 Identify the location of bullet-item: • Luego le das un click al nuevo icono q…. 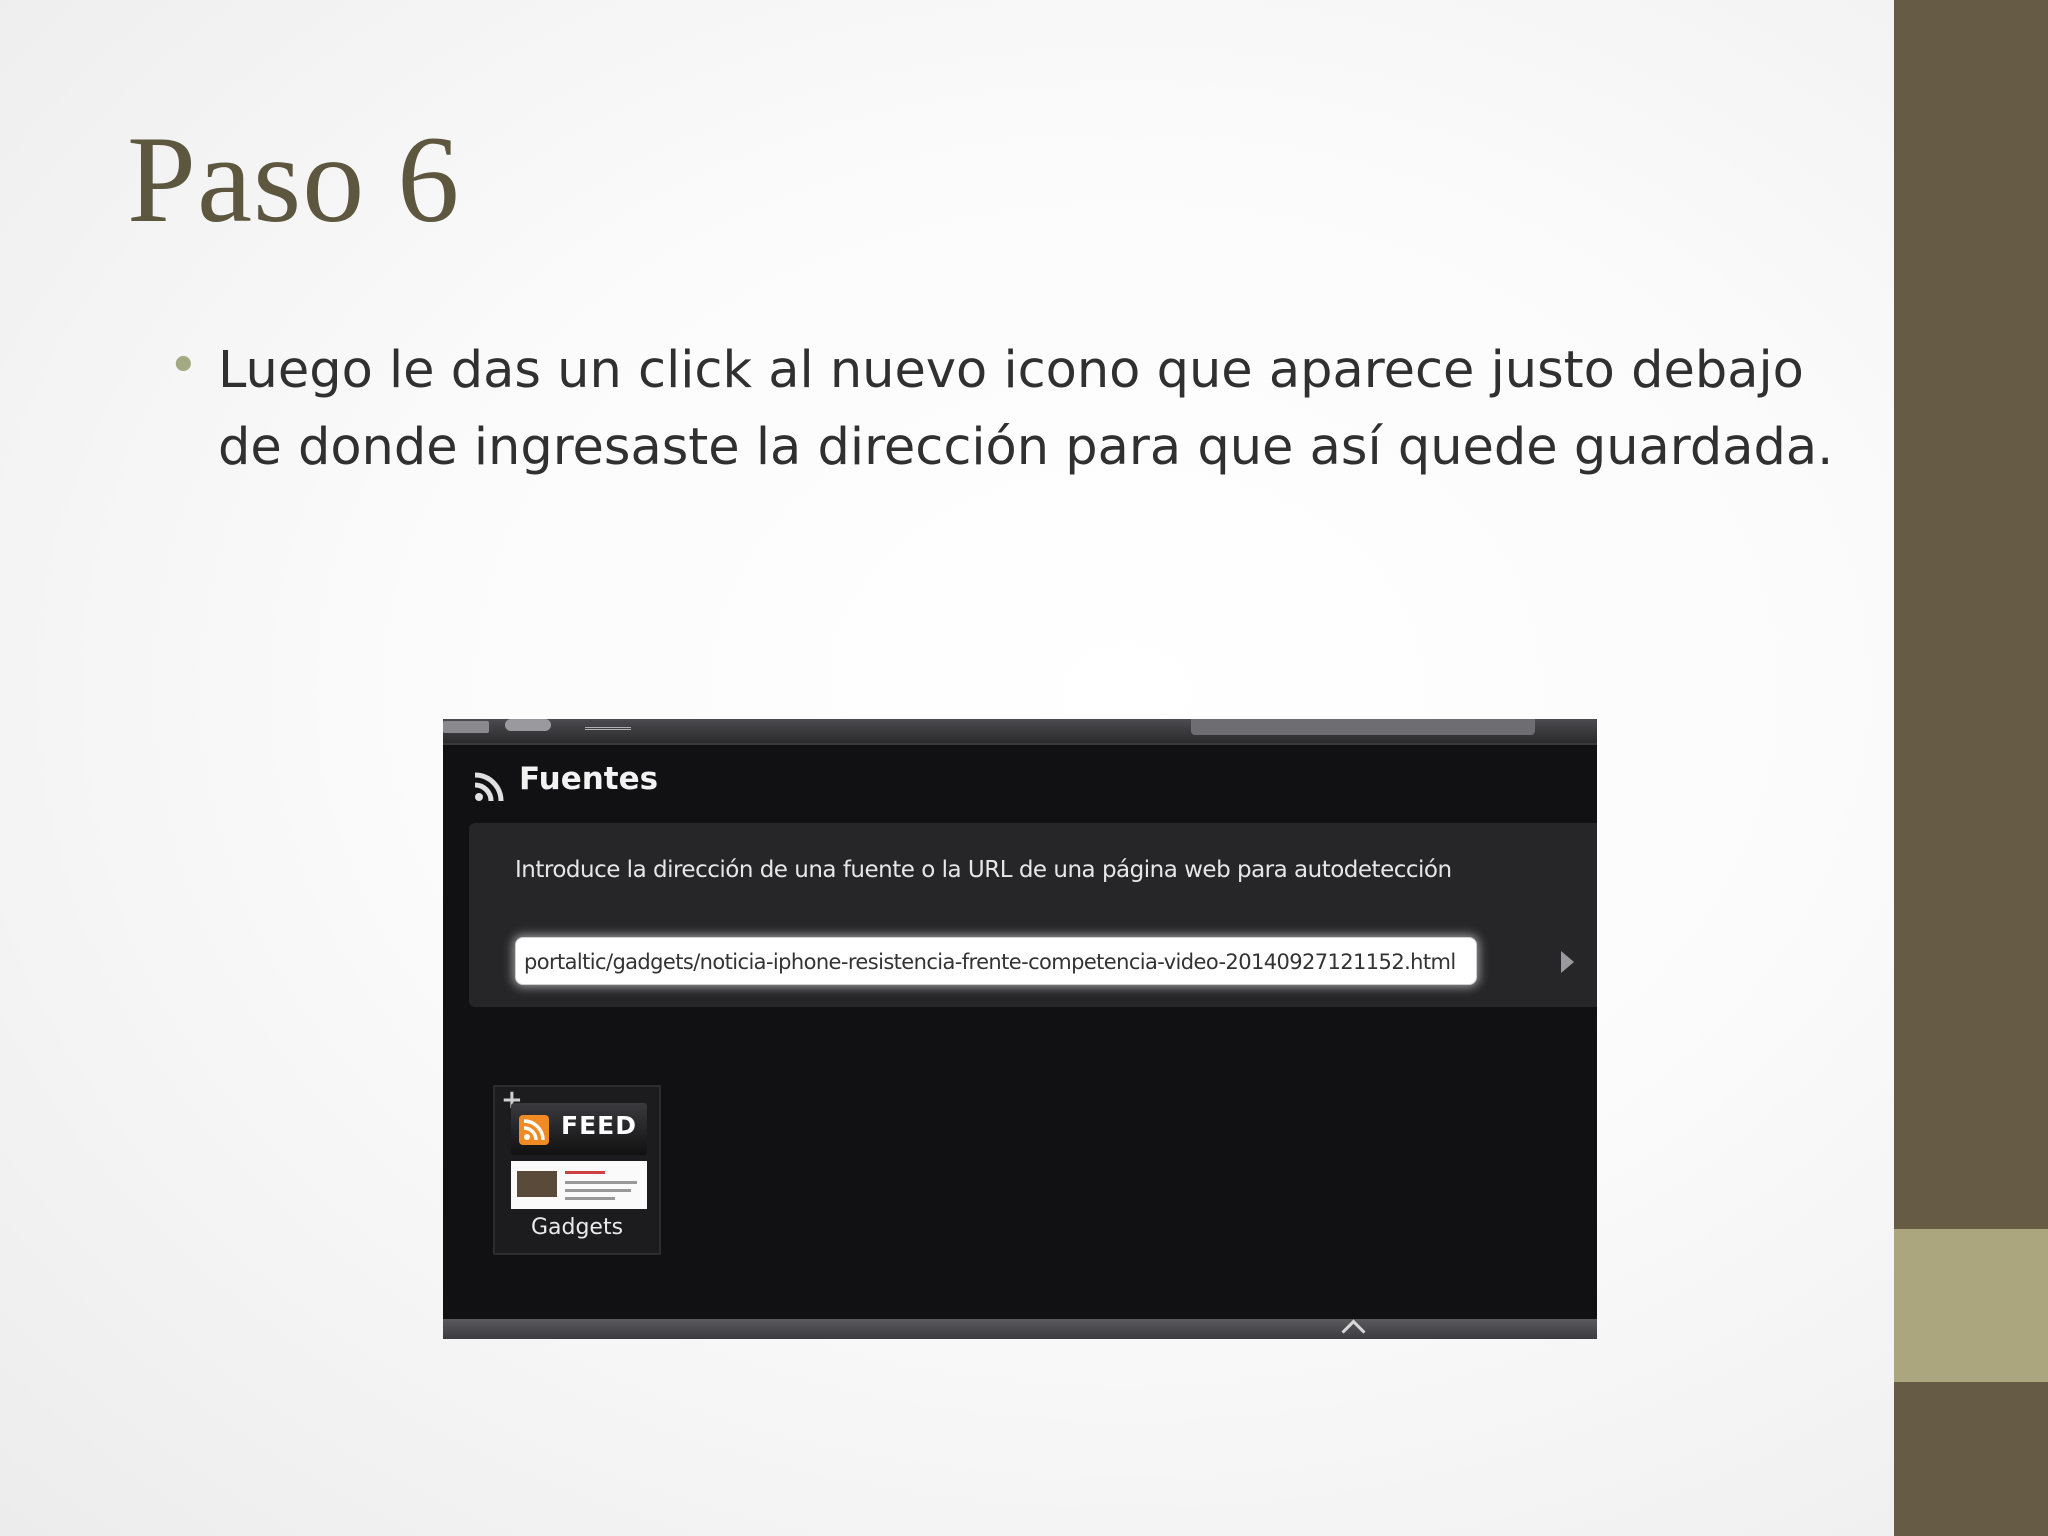
(1008, 409).